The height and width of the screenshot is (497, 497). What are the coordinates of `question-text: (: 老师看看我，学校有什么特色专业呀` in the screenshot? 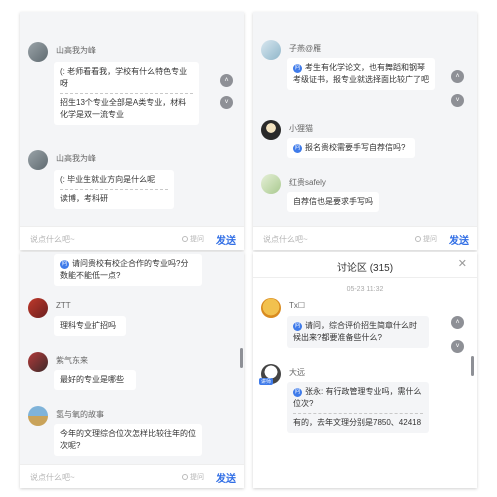 It's located at (124, 77).